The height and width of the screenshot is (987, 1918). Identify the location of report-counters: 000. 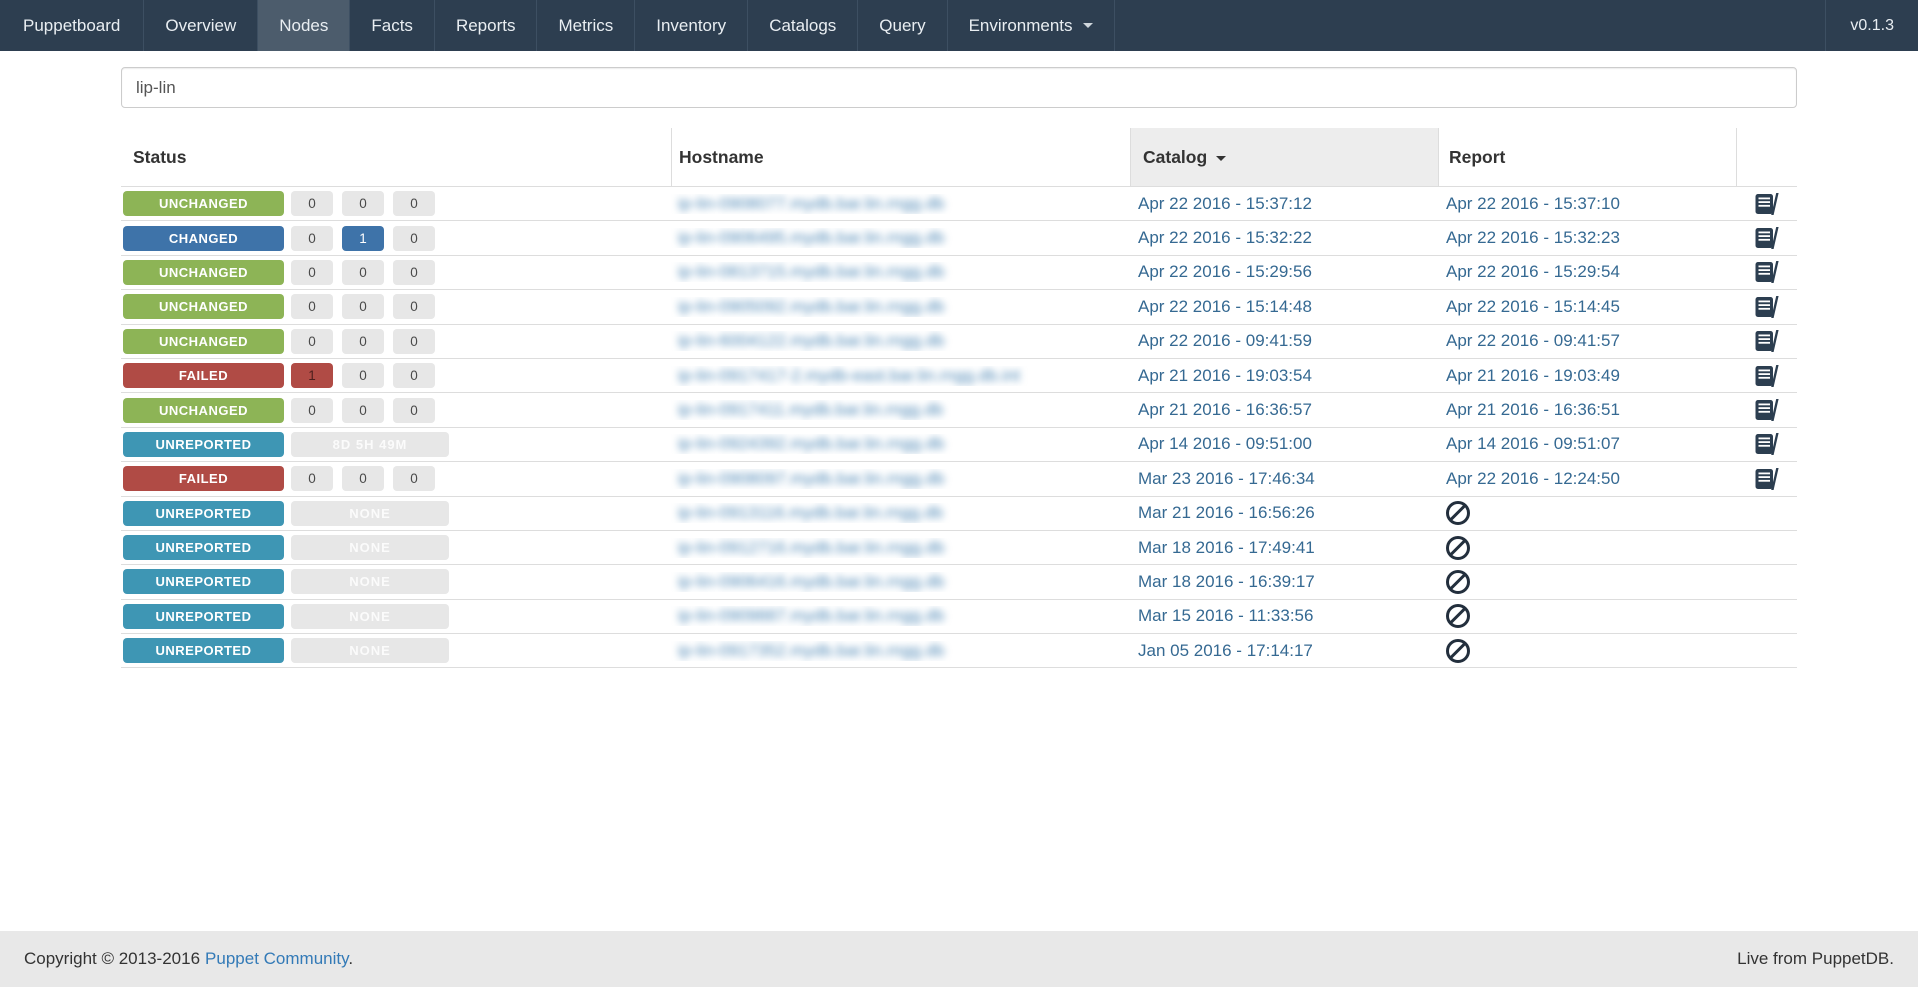
(363, 410).